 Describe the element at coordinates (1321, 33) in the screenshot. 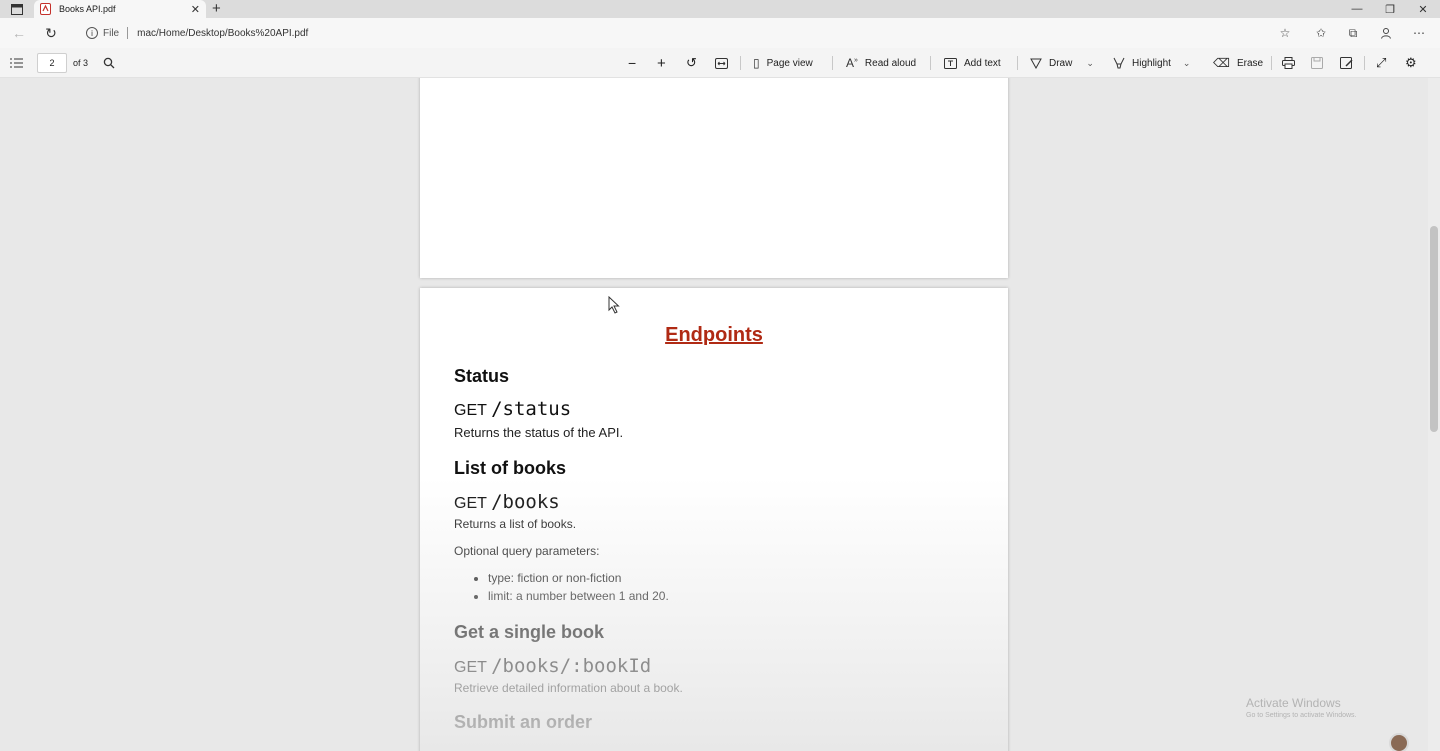

I see `favorites-icon: ✩` at that location.